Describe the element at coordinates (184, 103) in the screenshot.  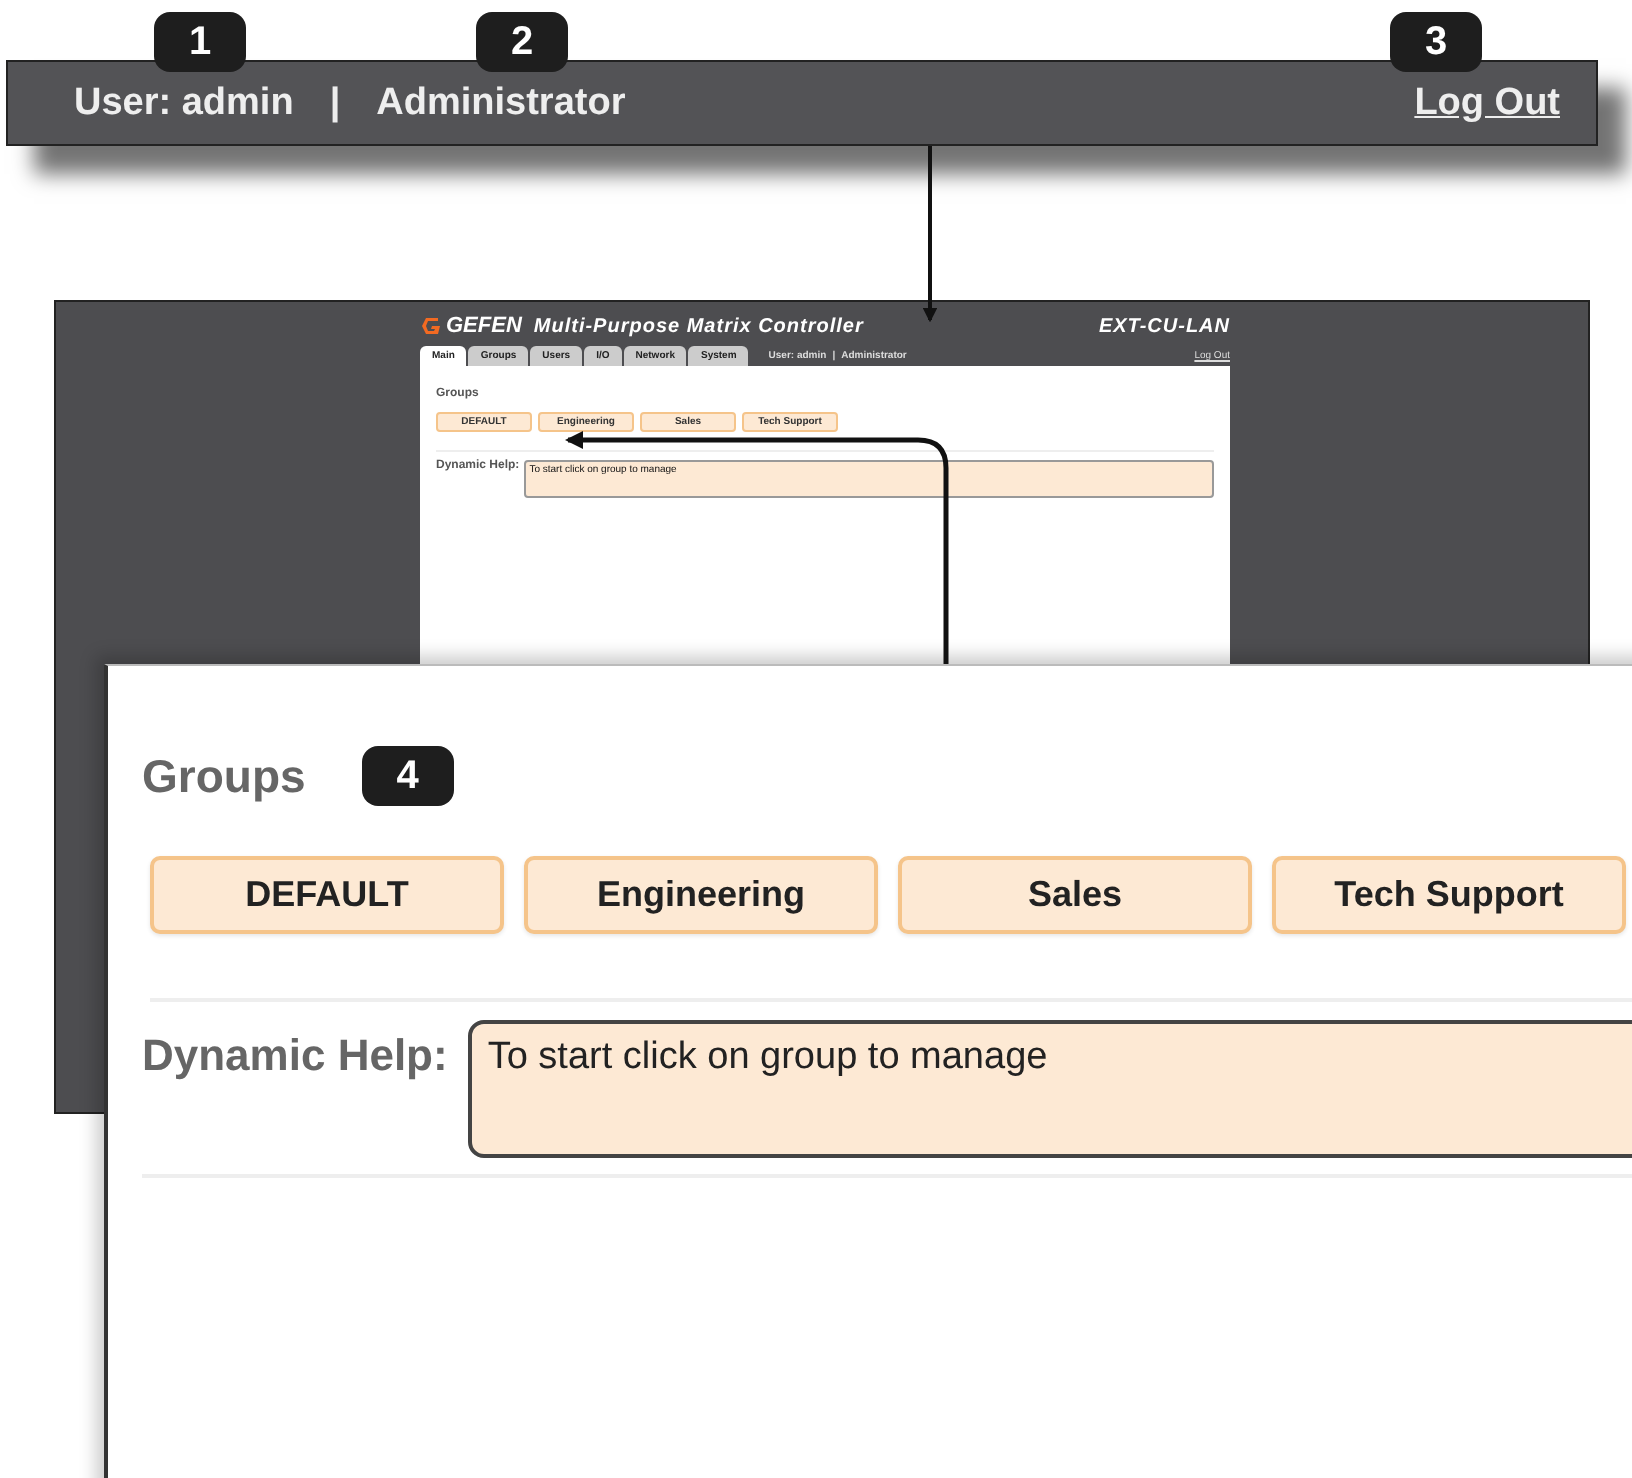
I see `user-label: User: admin` at that location.